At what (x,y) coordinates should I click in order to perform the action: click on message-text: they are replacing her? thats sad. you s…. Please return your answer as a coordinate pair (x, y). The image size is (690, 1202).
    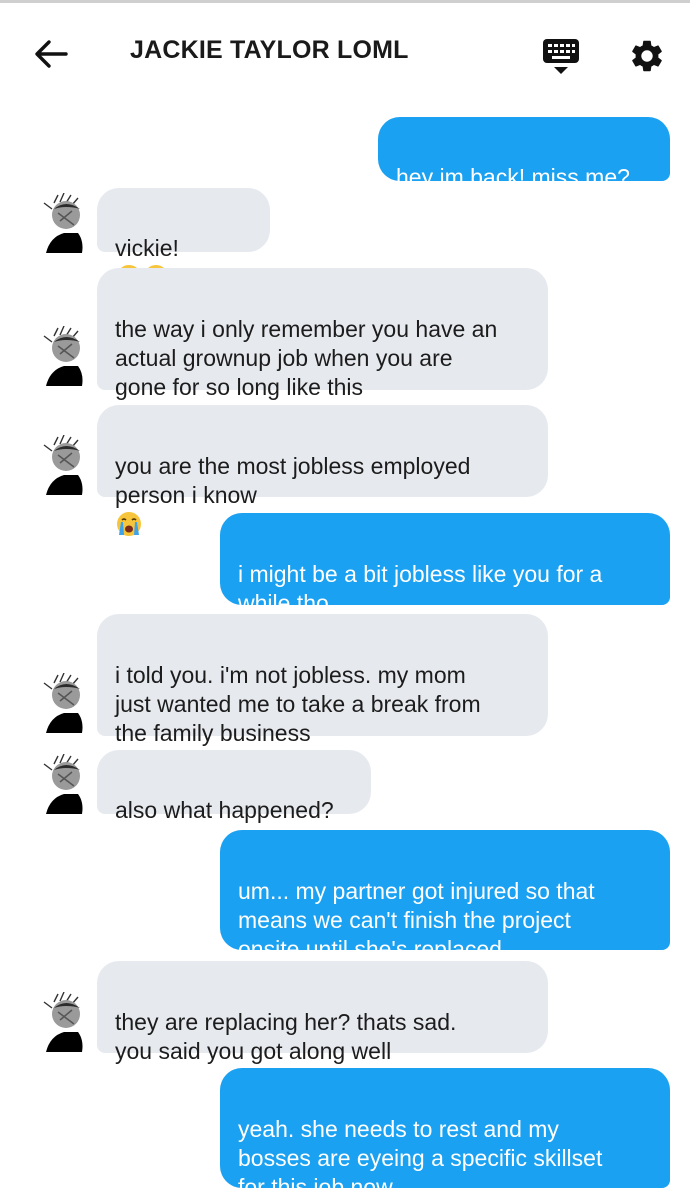
    Looking at the image, I should click on (286, 1036).